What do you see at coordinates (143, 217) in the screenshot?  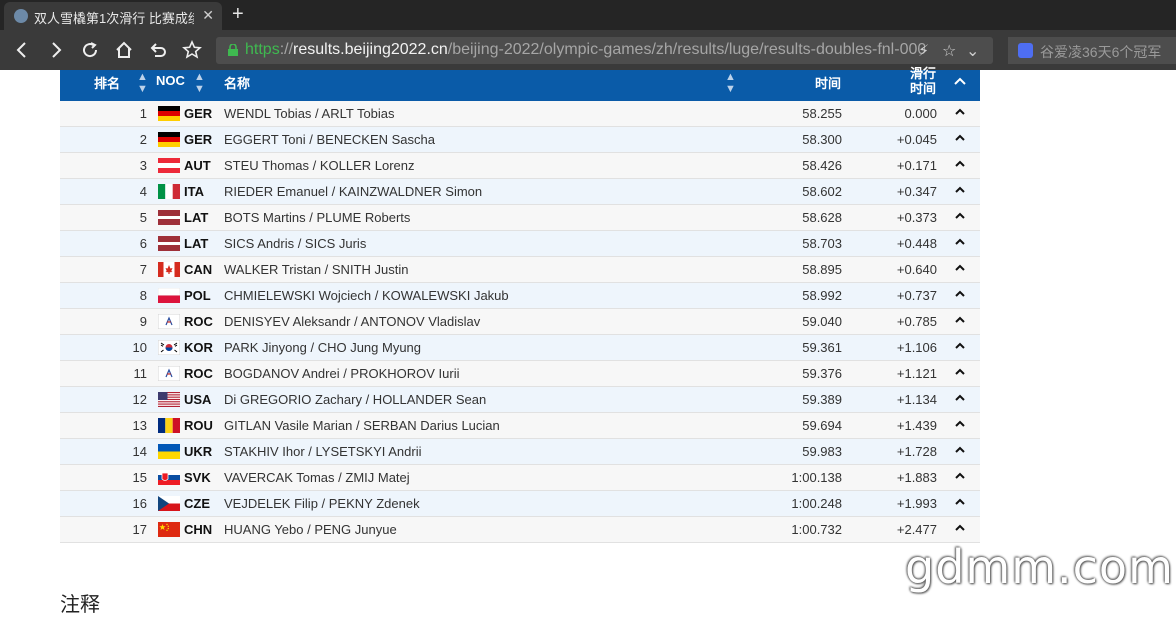 I see `rank-cell: 5` at bounding box center [143, 217].